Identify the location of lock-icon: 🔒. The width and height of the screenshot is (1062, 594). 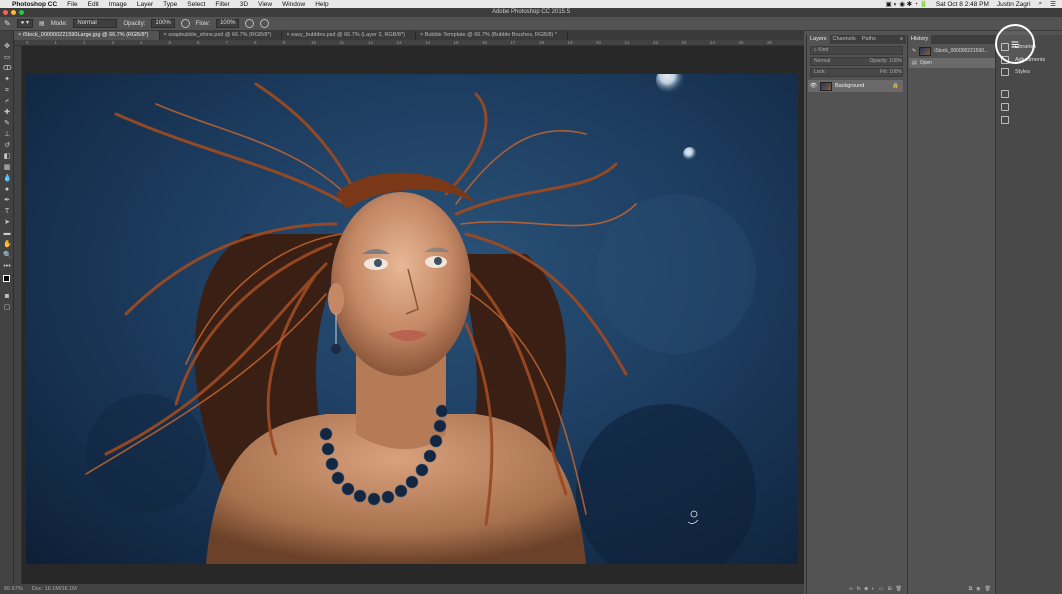
(895, 86).